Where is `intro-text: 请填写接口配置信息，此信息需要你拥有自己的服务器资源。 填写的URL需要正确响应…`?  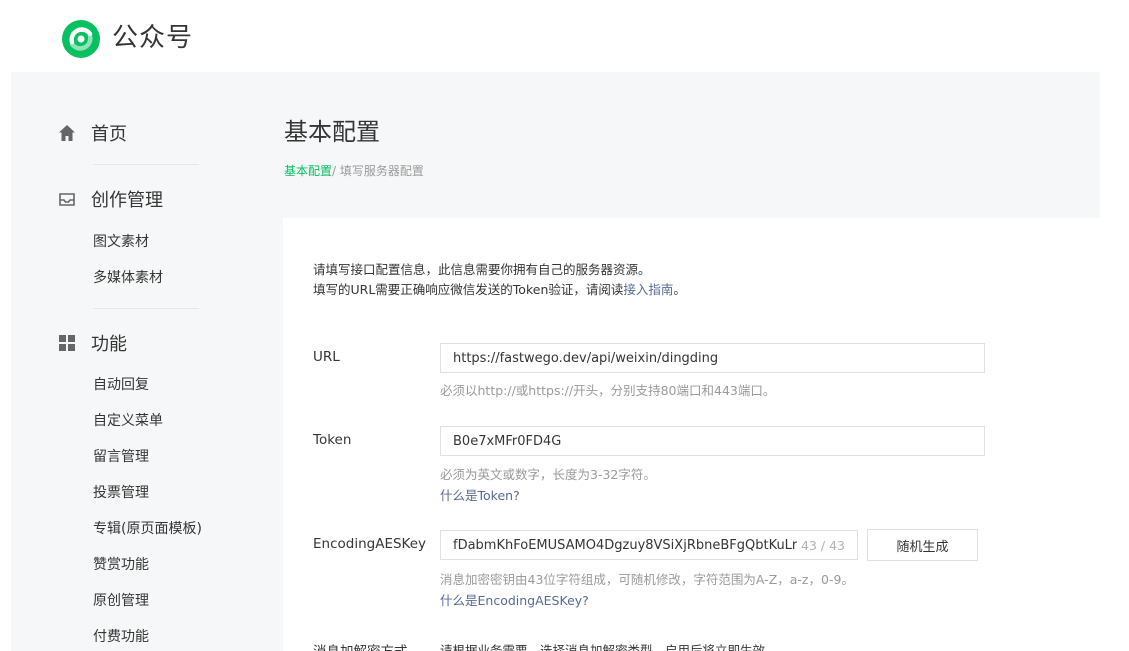
intro-text: 请填写接口配置信息，此信息需要你拥有自己的服务器资源。 填写的URL需要正确响应… is located at coordinates (499, 280).